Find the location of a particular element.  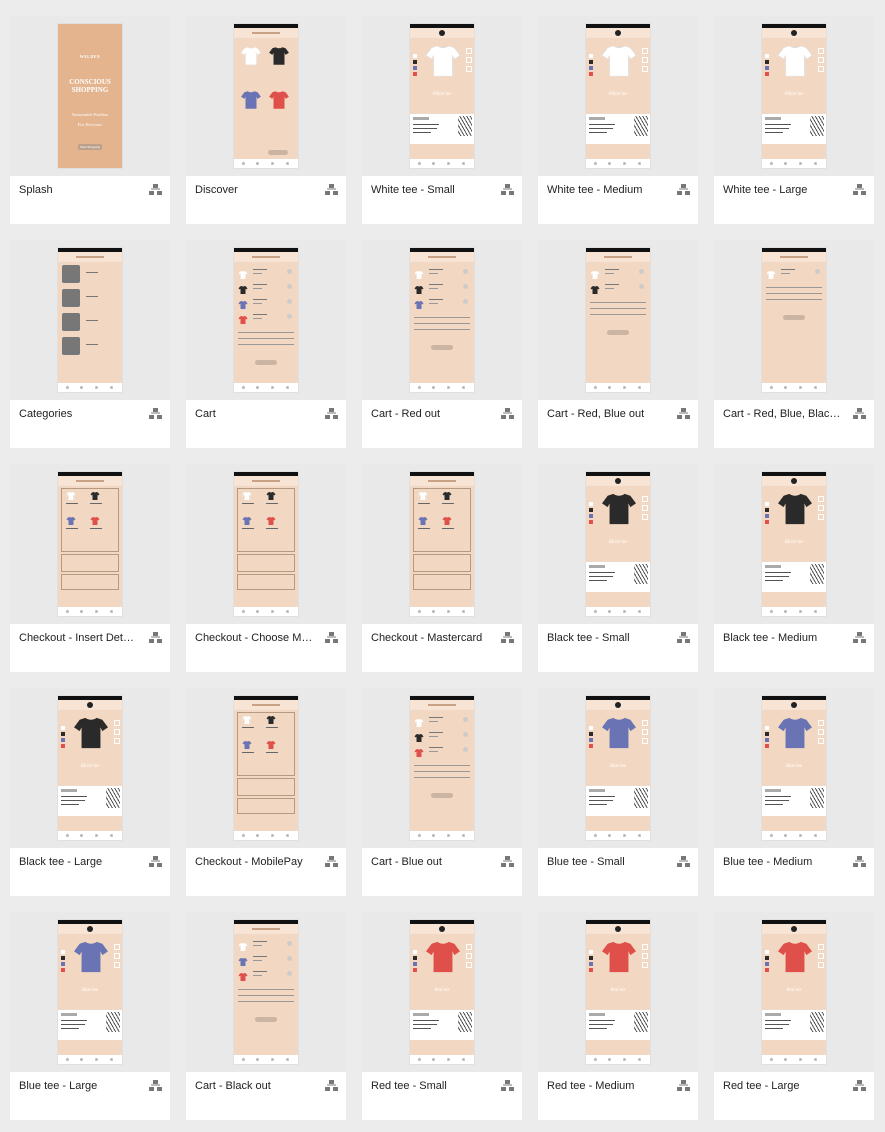

artboard-card: Cart - Red, Blue out is located at coordinates (618, 344).